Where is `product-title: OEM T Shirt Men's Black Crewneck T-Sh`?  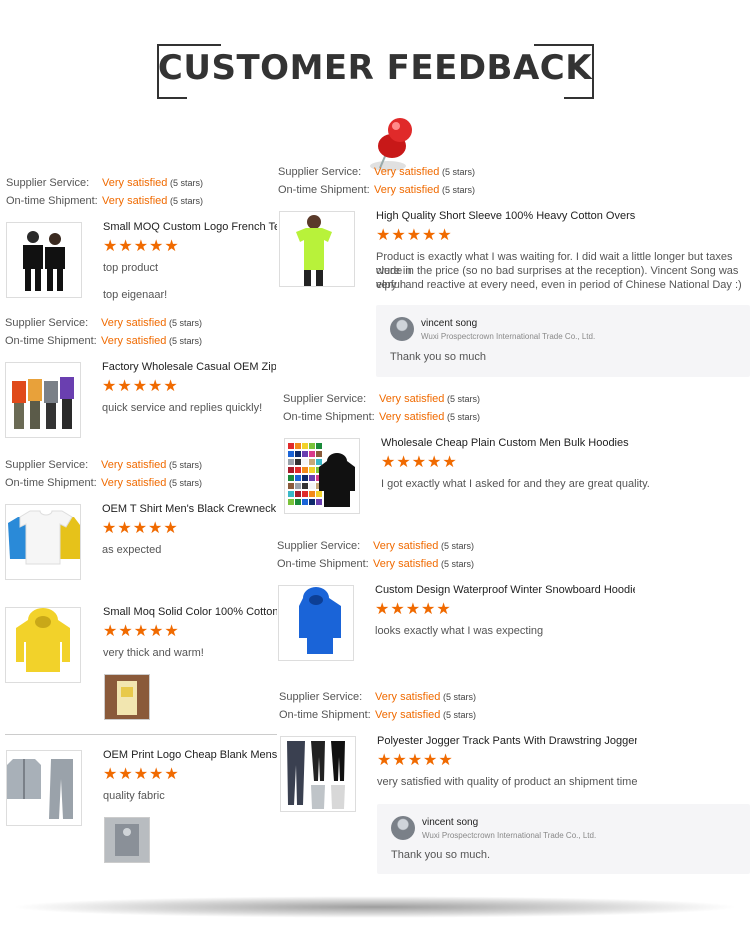
product-title: OEM T Shirt Men's Black Crewneck T-Sh is located at coordinates (189, 509).